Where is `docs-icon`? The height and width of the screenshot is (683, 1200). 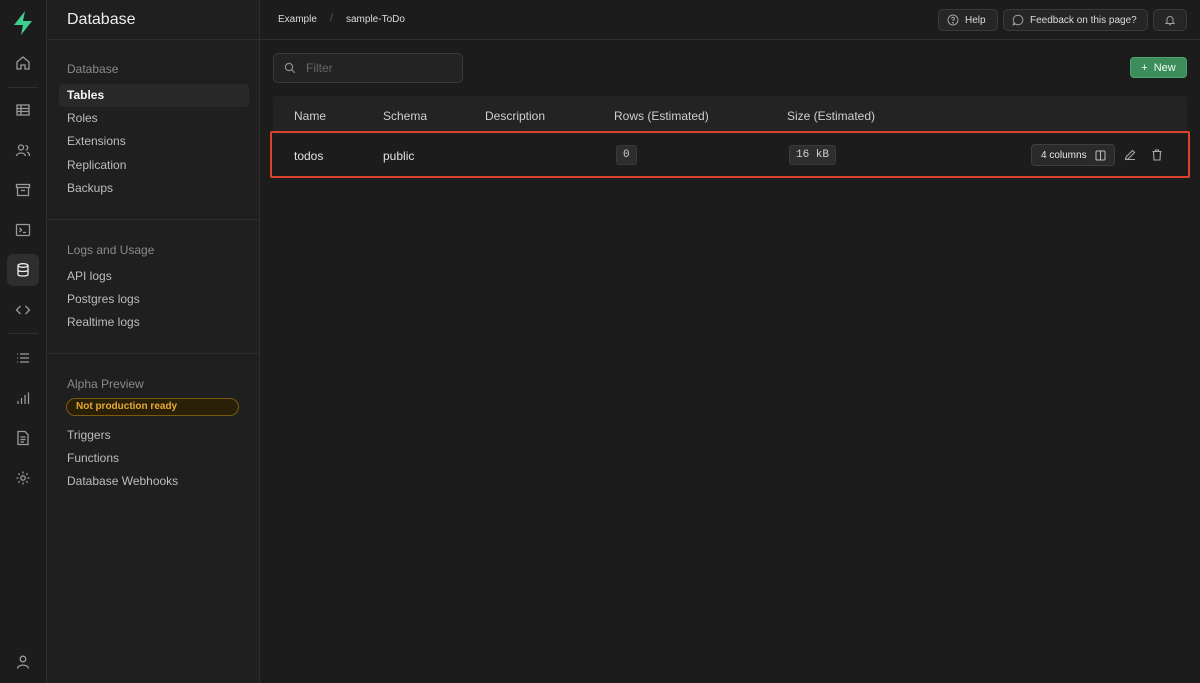 docs-icon is located at coordinates (23, 438).